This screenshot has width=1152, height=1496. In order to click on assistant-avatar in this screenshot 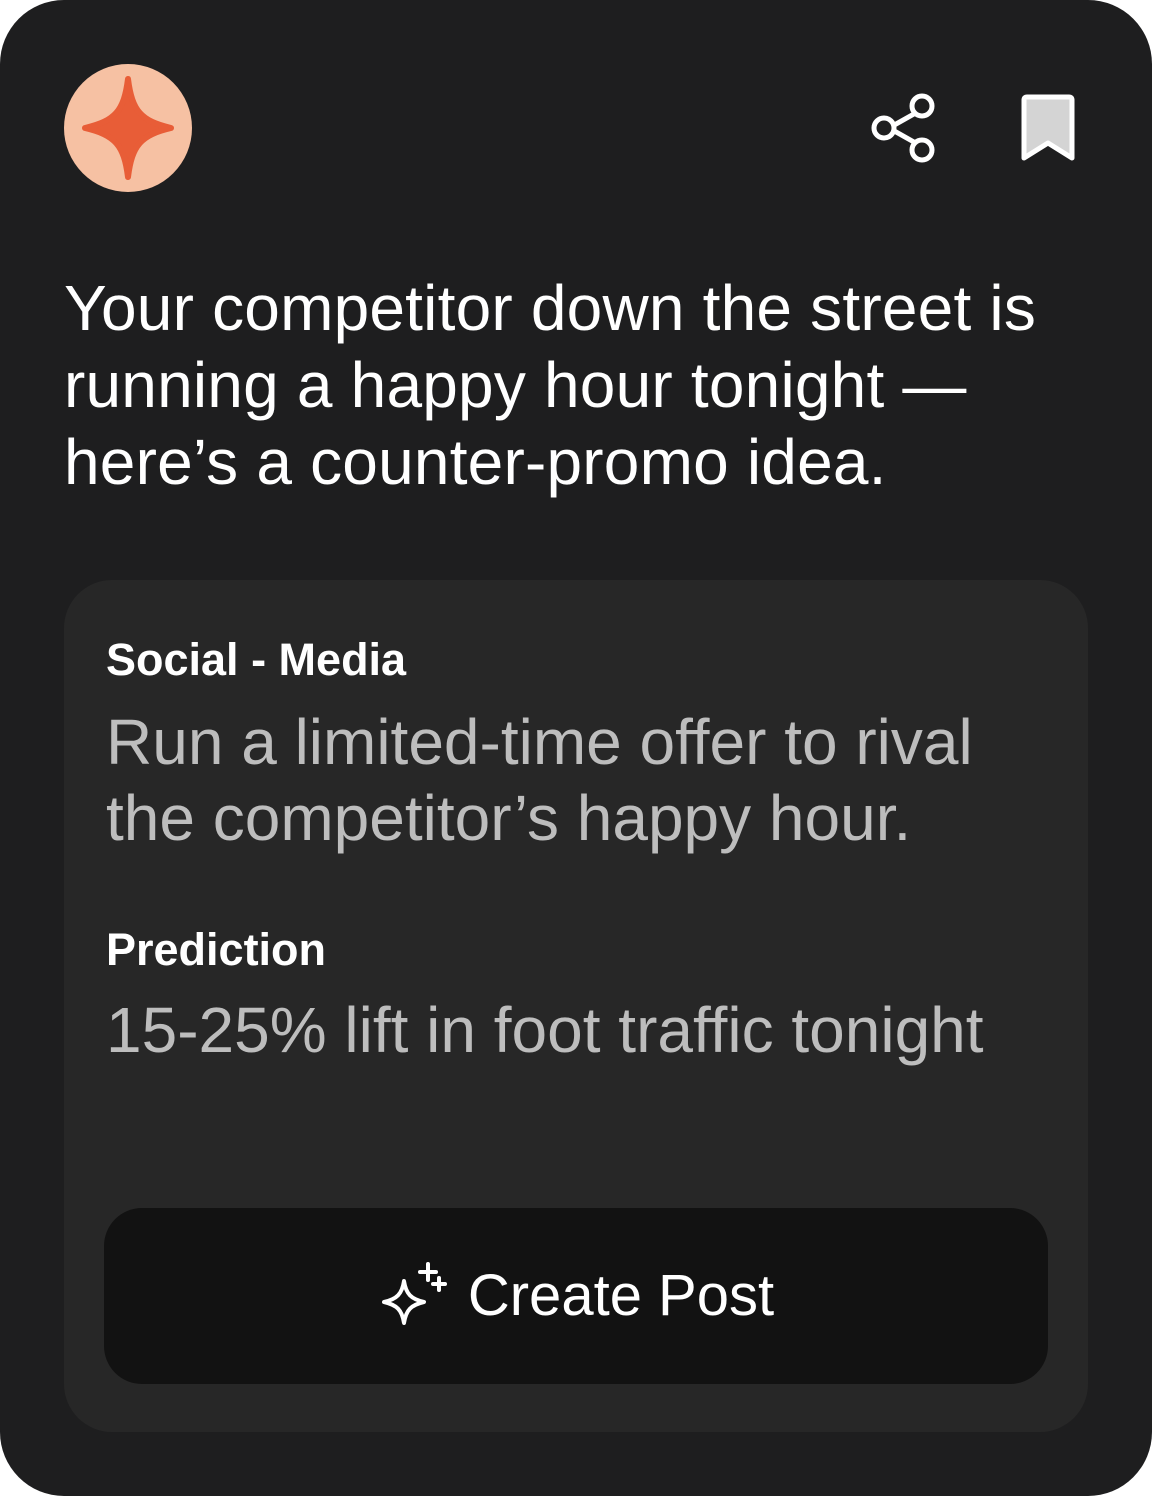, I will do `click(128, 128)`.